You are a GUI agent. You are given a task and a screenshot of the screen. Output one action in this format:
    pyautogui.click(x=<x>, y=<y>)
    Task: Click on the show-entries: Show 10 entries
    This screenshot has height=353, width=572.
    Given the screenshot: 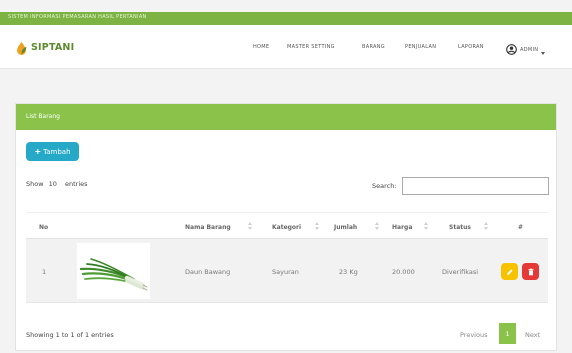 What is the action you would take?
    pyautogui.click(x=57, y=184)
    